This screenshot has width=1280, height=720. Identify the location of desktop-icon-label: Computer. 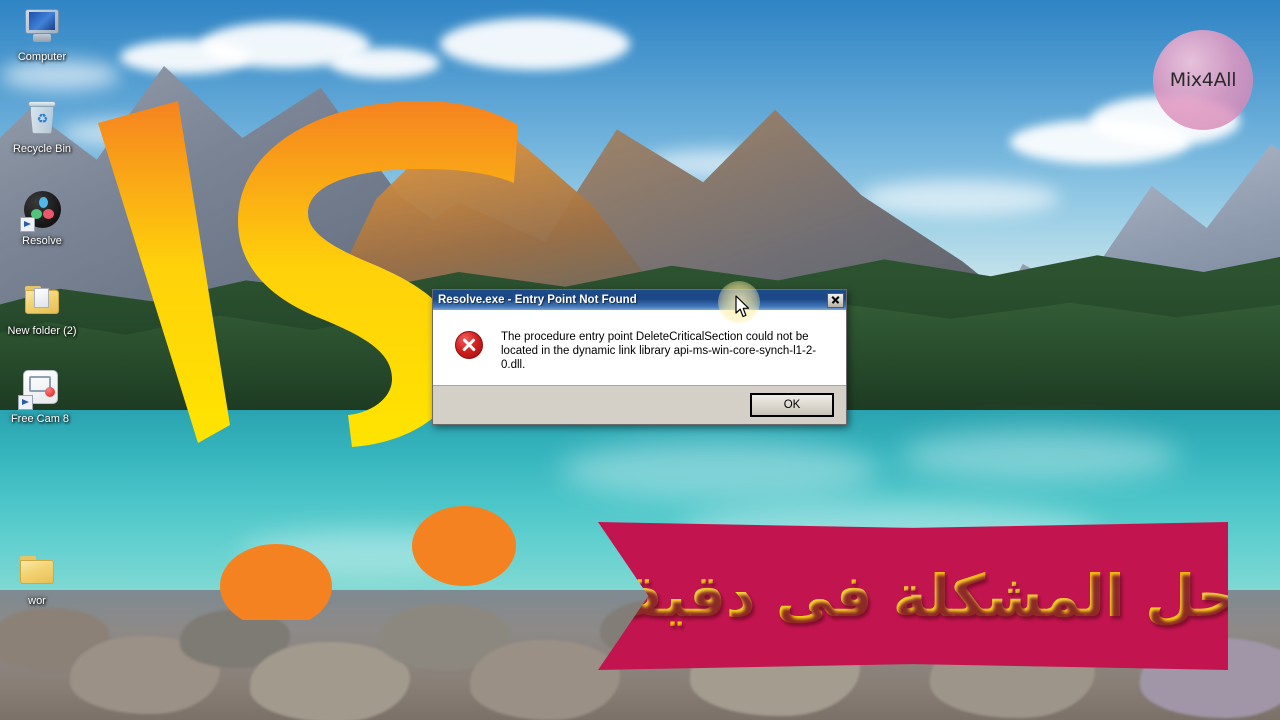
(42, 57).